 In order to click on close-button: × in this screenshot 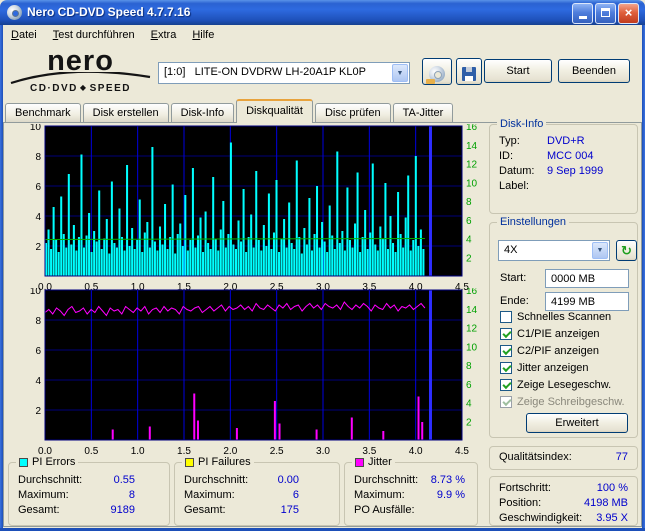, I will do `click(628, 13)`.